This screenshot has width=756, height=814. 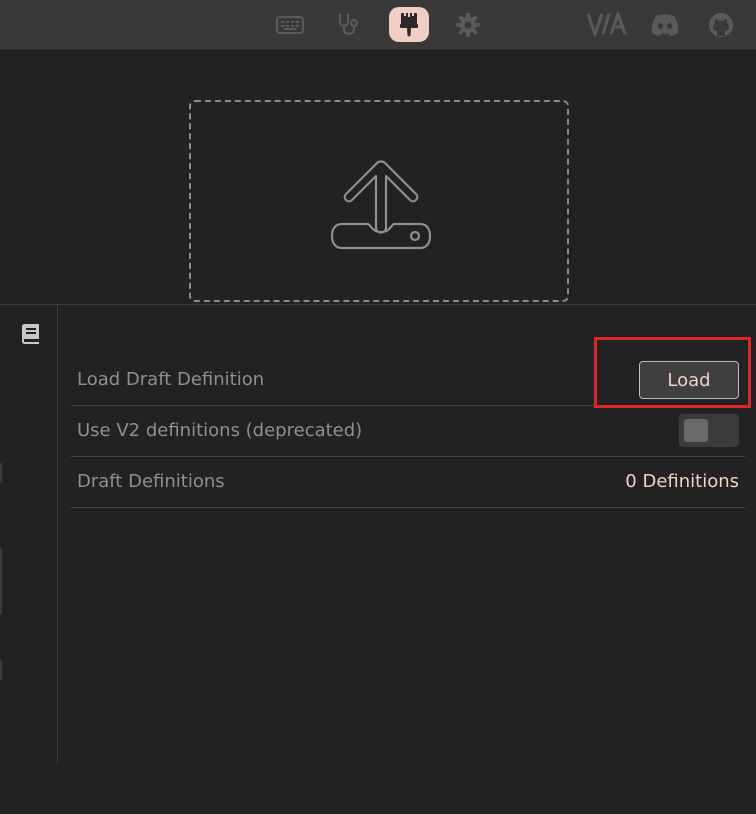 I want to click on toggle-knob, so click(x=696, y=430).